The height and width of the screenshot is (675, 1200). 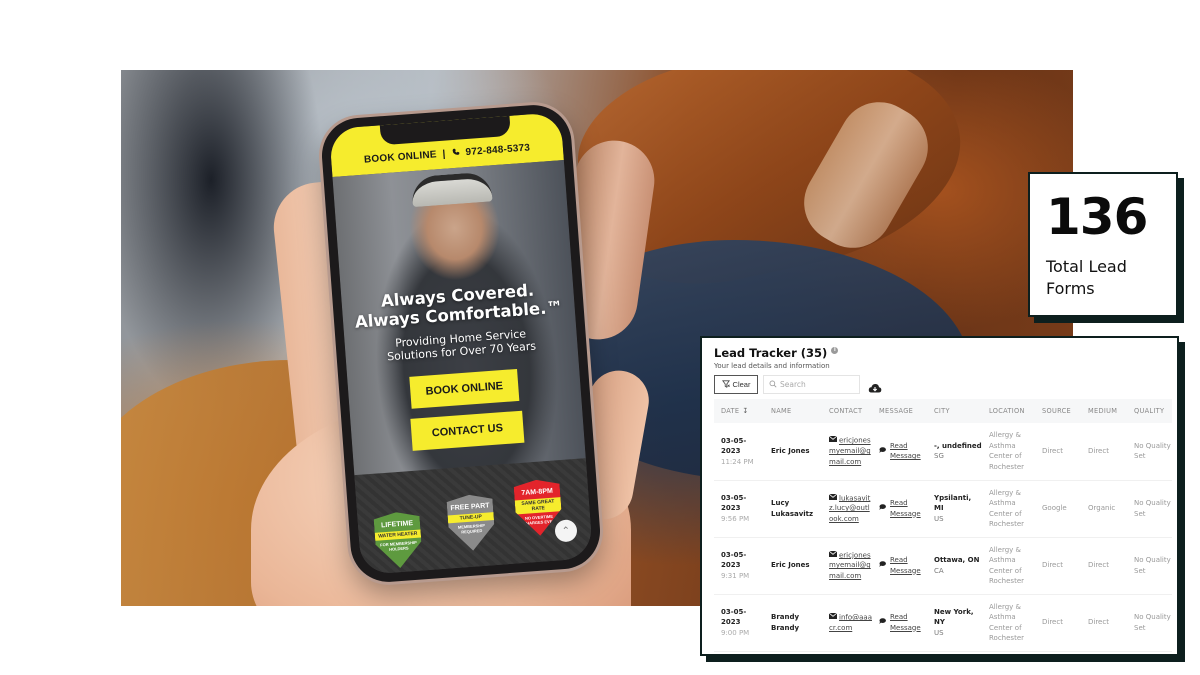 I want to click on badge-free-part: FREE PART TUNE-UP MEMBERSHIP REQUIRED, so click(x=471, y=522).